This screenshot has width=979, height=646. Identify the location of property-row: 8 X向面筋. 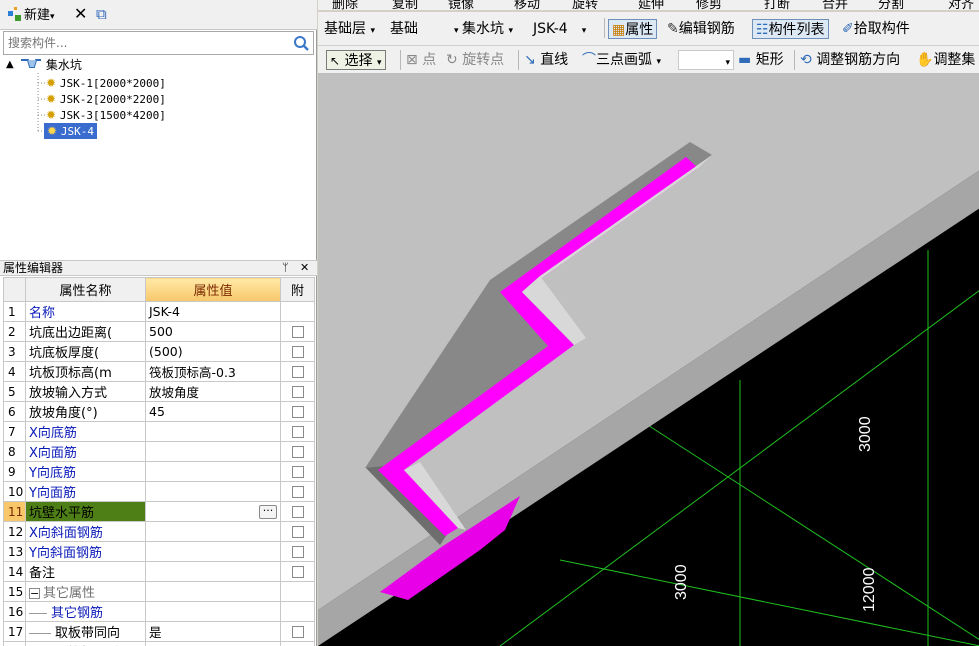
(159, 451).